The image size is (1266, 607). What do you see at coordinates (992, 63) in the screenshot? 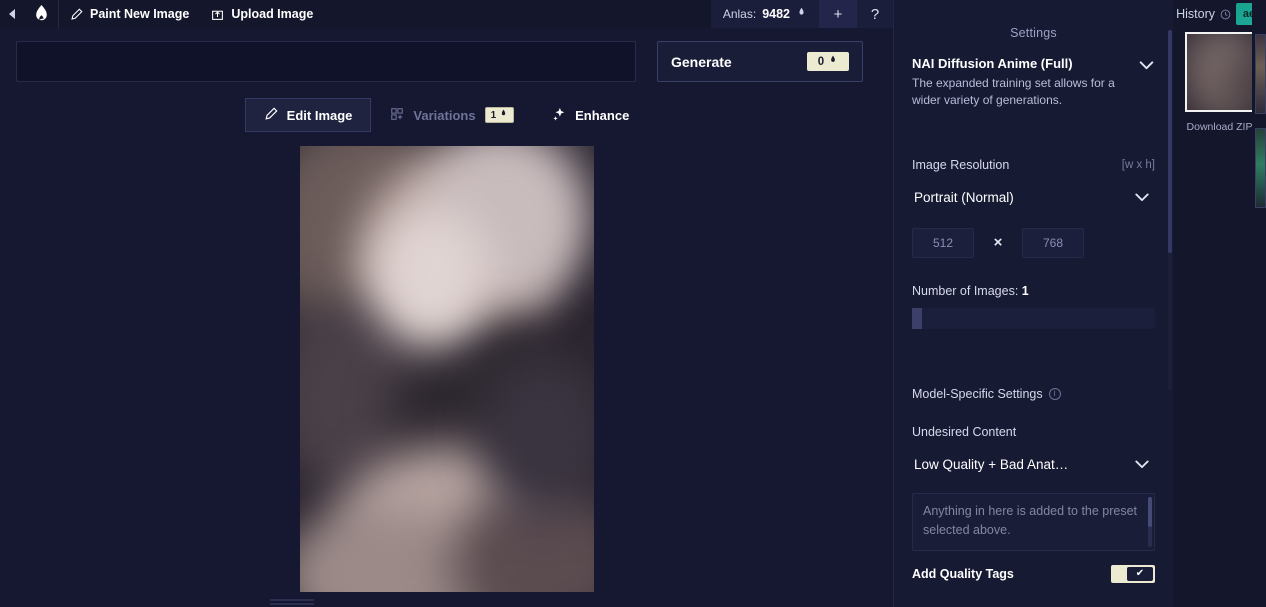
I see `model-name: NAI Diffusion Anime (Full)` at bounding box center [992, 63].